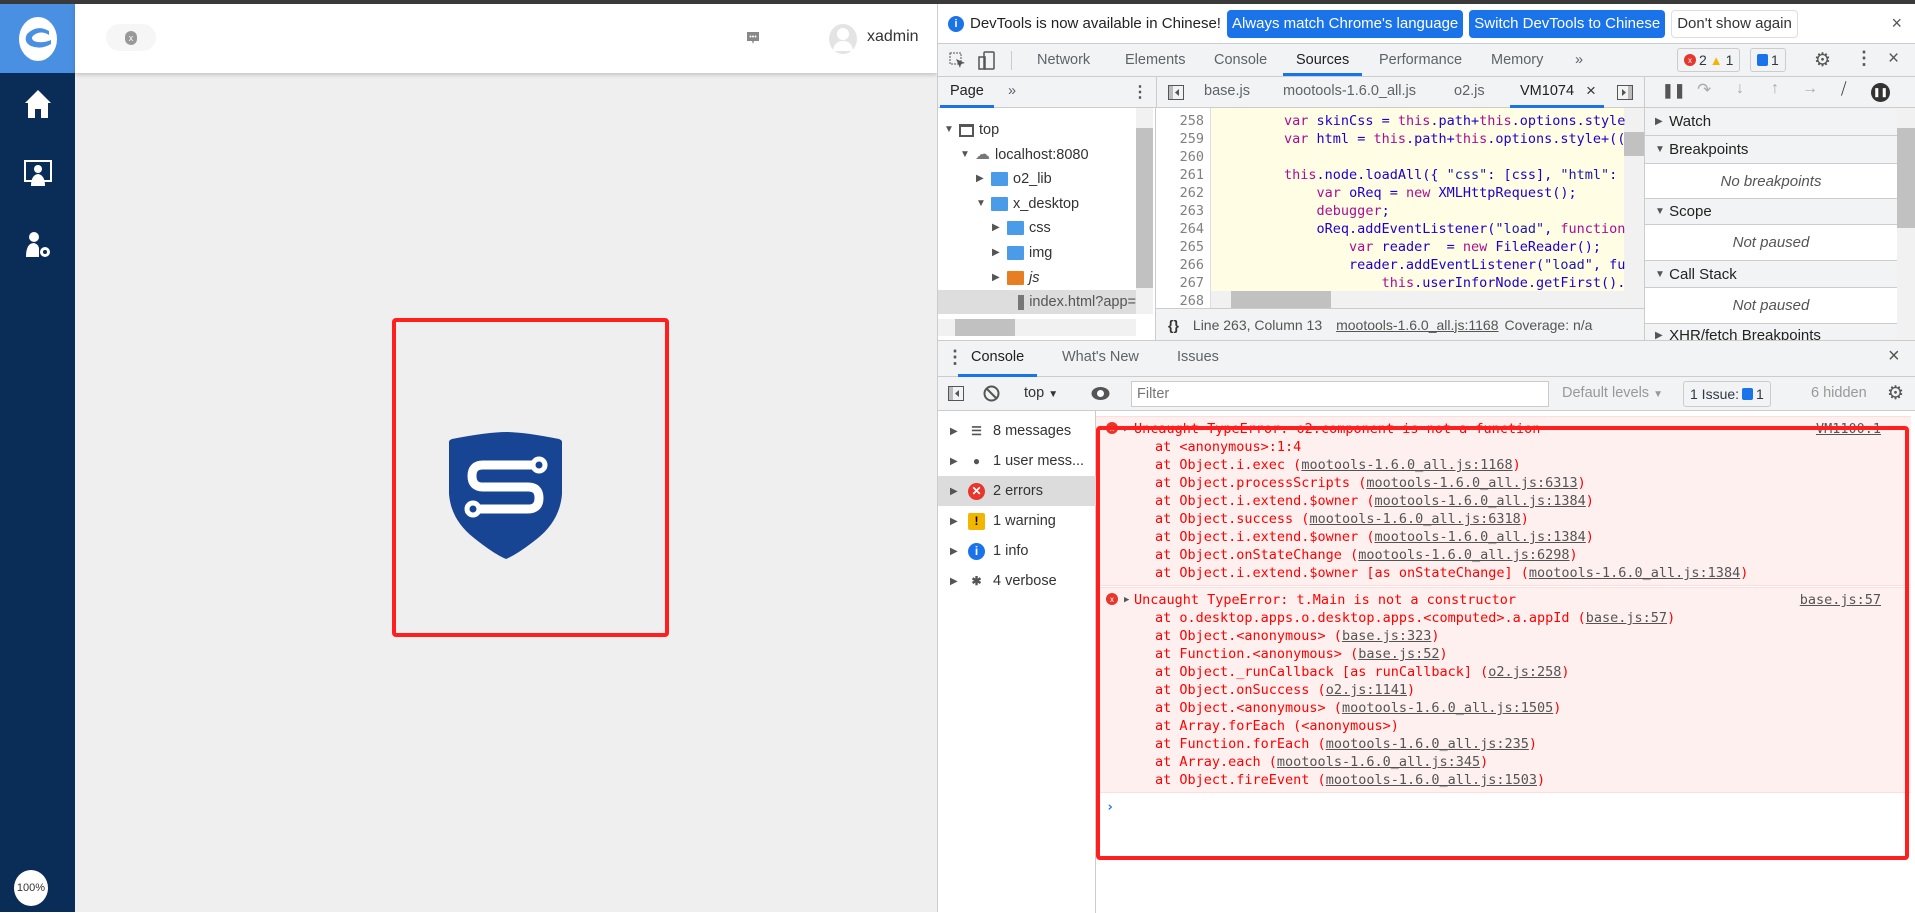 The image size is (1915, 913). Describe the element at coordinates (753, 38) in the screenshot. I see `chat-icon` at that location.